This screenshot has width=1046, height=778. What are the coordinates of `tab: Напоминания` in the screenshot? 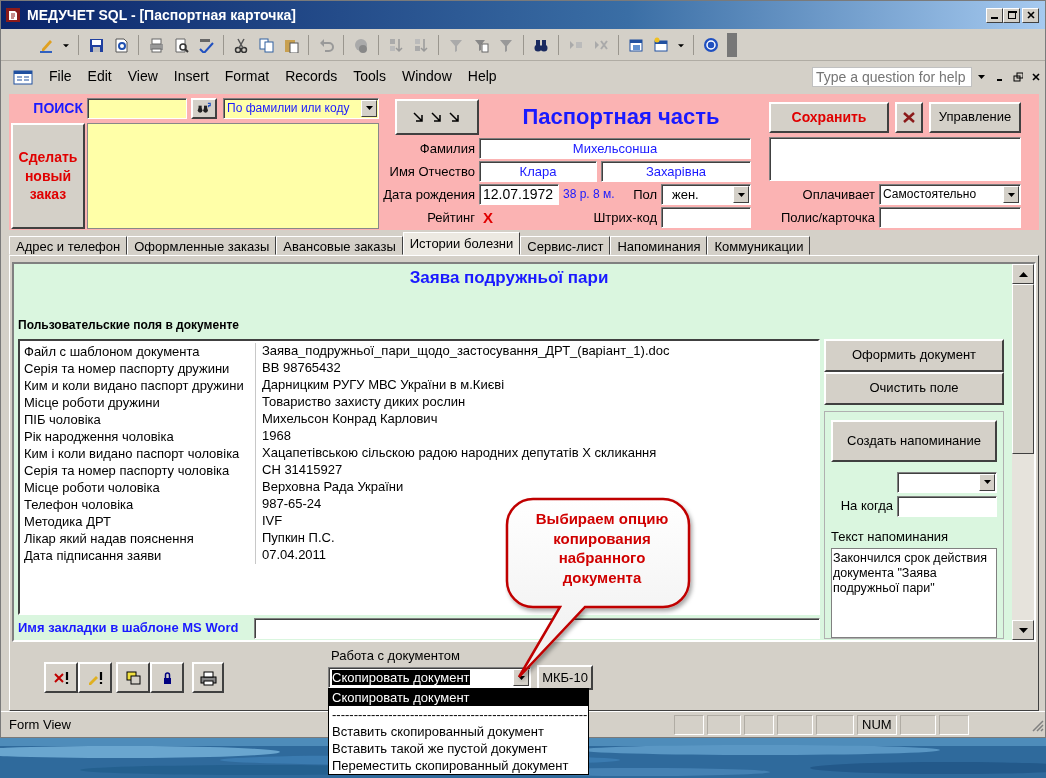 It's located at (659, 245).